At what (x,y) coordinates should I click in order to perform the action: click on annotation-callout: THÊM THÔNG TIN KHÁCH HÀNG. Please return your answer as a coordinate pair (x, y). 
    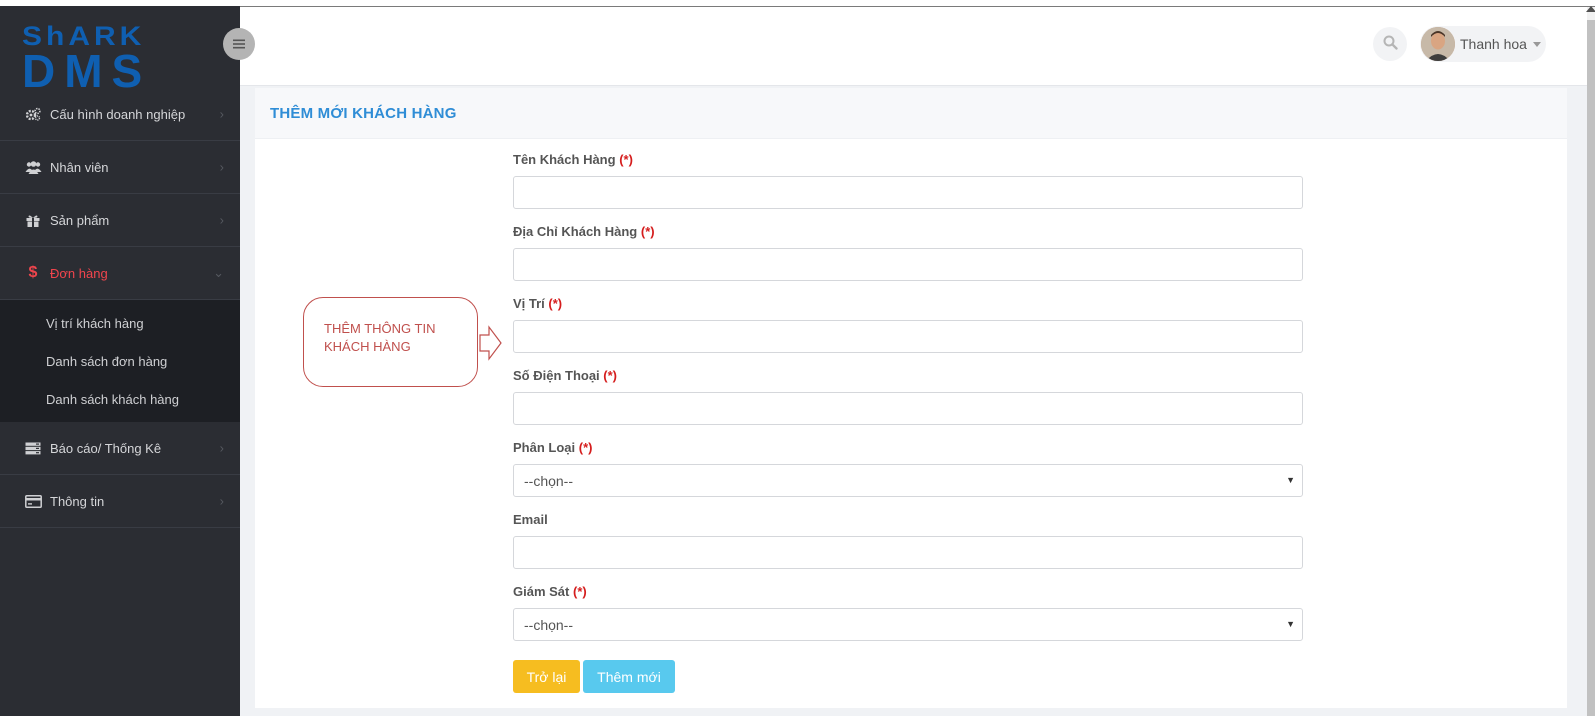
    Looking at the image, I should click on (390, 342).